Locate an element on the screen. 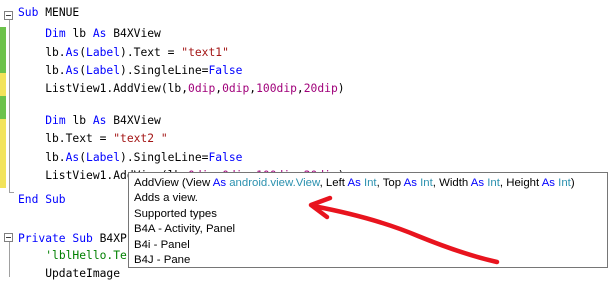  sig-type: android. is located at coordinates (250, 183).